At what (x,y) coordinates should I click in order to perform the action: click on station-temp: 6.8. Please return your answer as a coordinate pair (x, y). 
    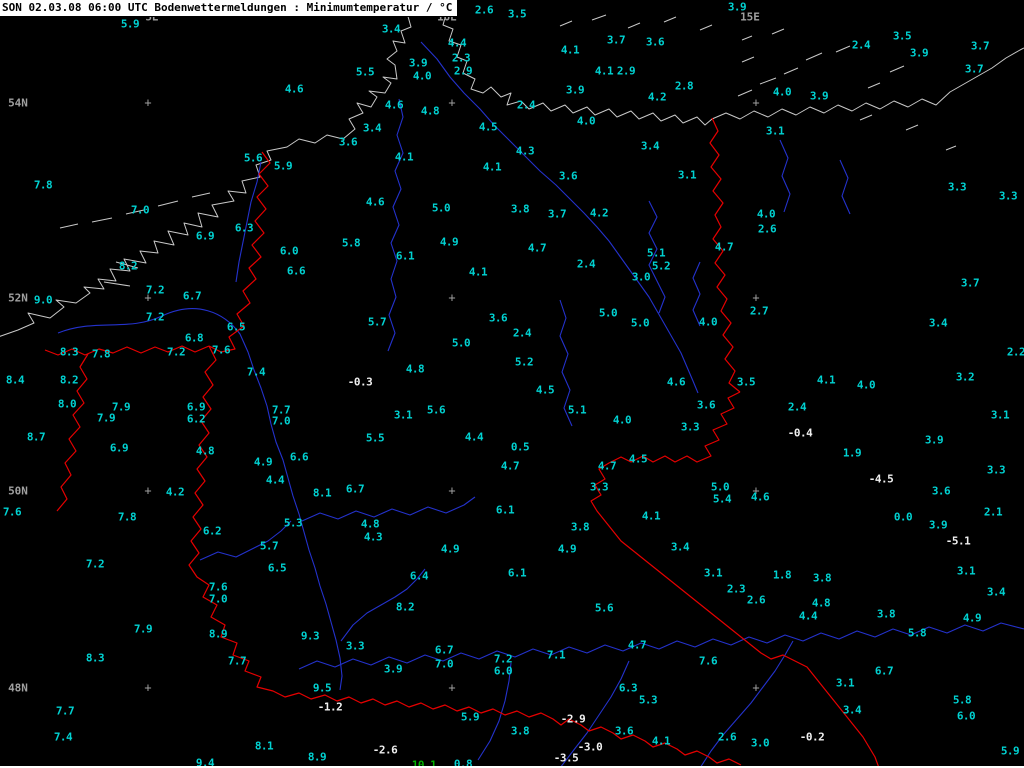
    Looking at the image, I should click on (194, 338).